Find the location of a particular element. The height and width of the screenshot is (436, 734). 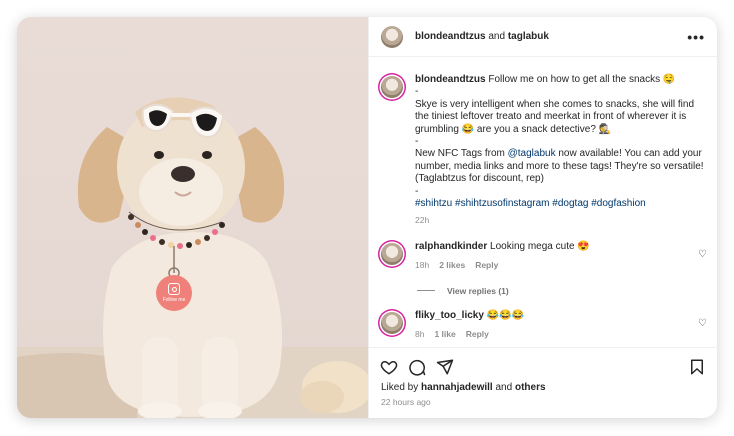

liked-by: Liked by hannahjadewill and others is located at coordinates (543, 384).